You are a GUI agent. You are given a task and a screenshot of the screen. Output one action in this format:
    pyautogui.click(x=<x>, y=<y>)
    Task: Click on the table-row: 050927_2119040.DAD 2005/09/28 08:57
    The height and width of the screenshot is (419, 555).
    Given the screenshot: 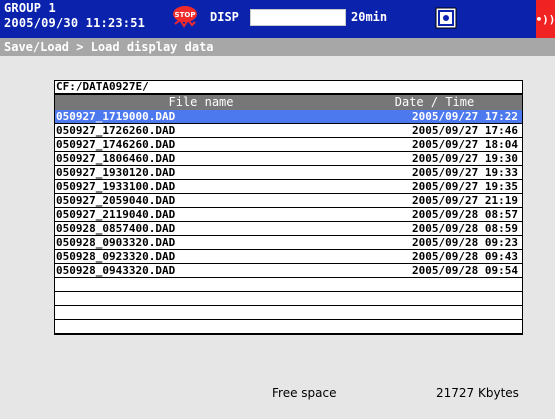 What is the action you would take?
    pyautogui.click(x=288, y=215)
    